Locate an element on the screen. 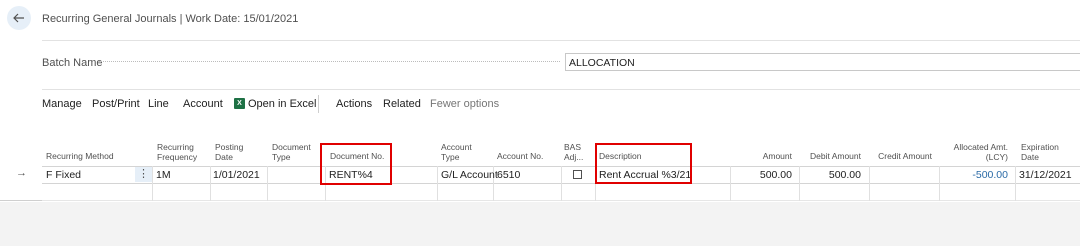  col-header-line: Allocated Amt. is located at coordinates (980, 147).